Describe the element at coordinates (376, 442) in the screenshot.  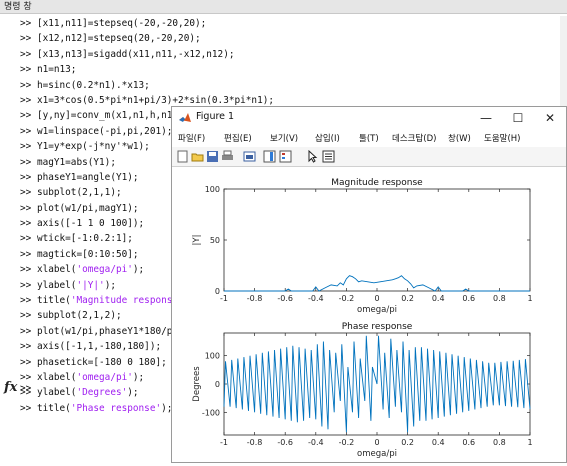
I see `x-tick-label: 0` at that location.